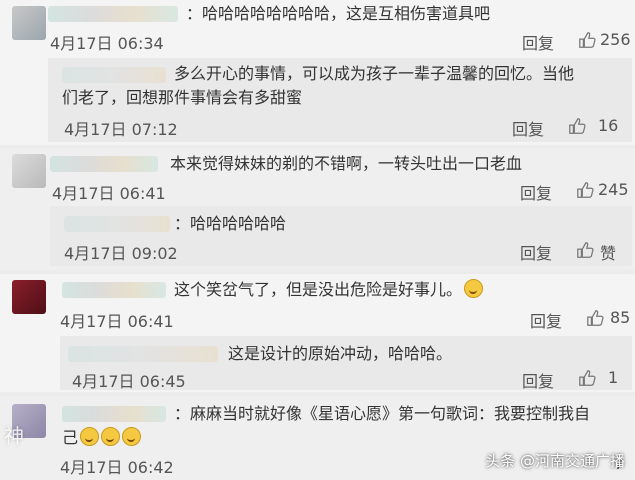 The width and height of the screenshot is (635, 480). Describe the element at coordinates (129, 381) in the screenshot. I see `reply-time: 4月17日 06:45` at that location.